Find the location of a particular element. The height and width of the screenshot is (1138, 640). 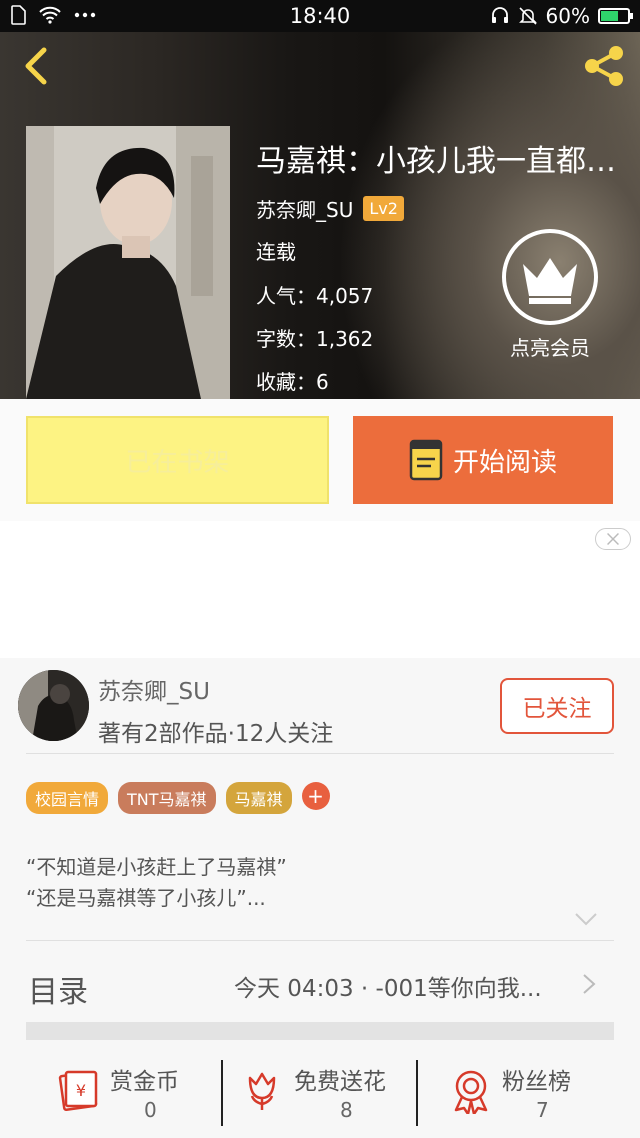

tag-majiaqi: 马嘉祺 is located at coordinates (258, 798).